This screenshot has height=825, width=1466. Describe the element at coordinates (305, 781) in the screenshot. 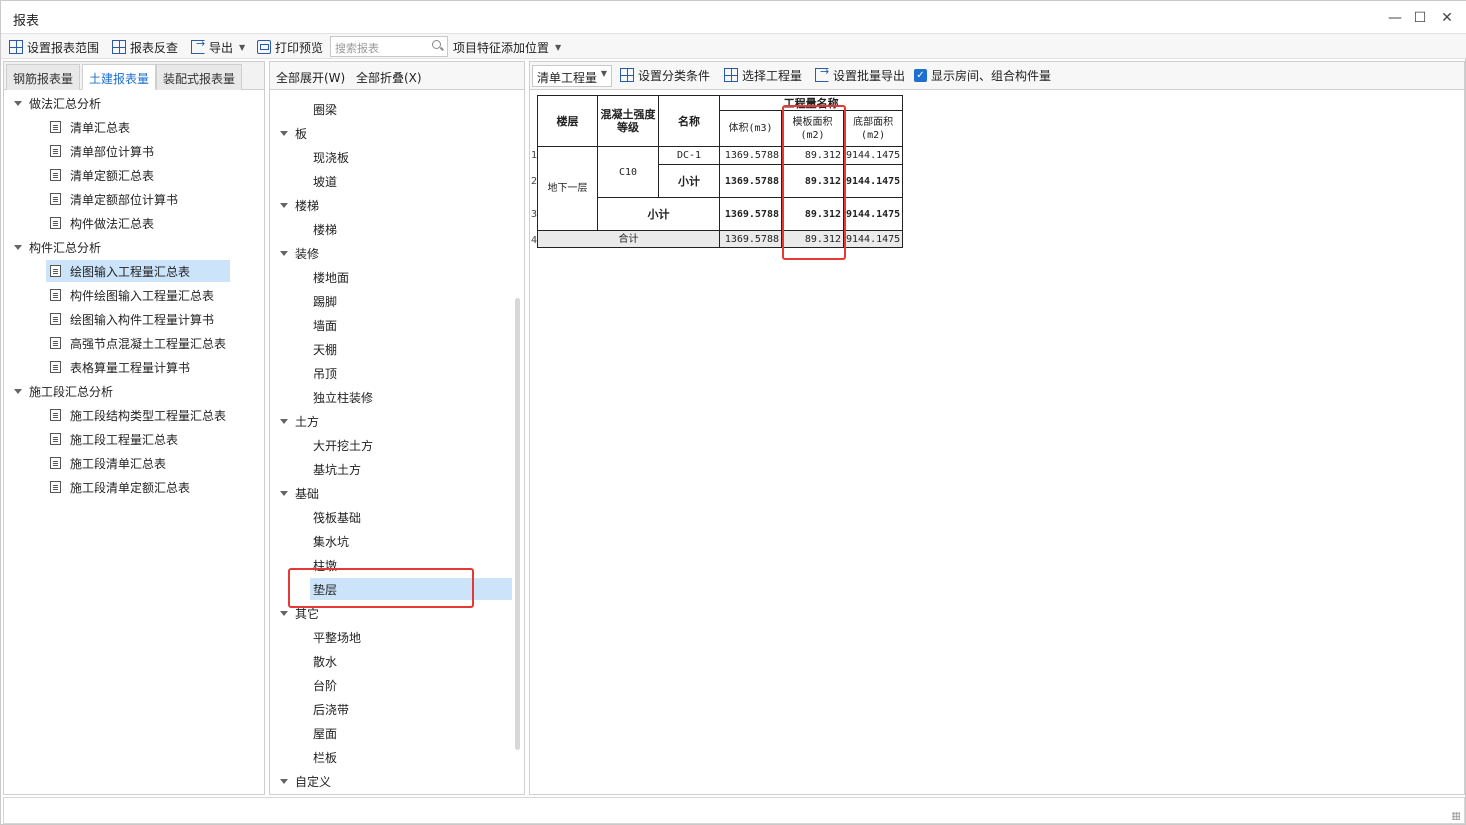

I see `tree-group: 自定义` at that location.